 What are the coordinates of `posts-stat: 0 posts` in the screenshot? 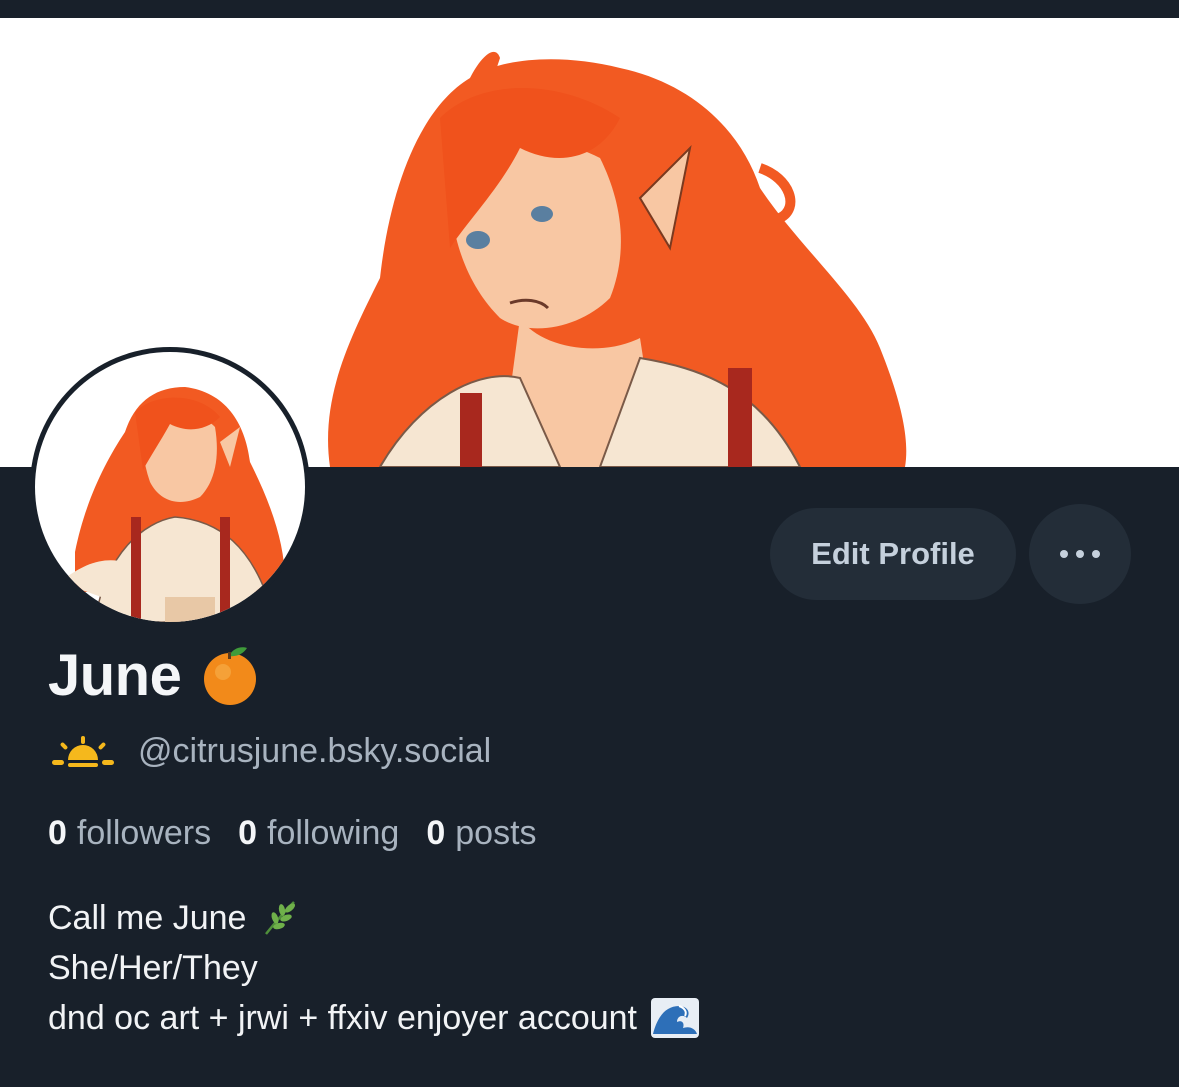 It's located at (481, 833).